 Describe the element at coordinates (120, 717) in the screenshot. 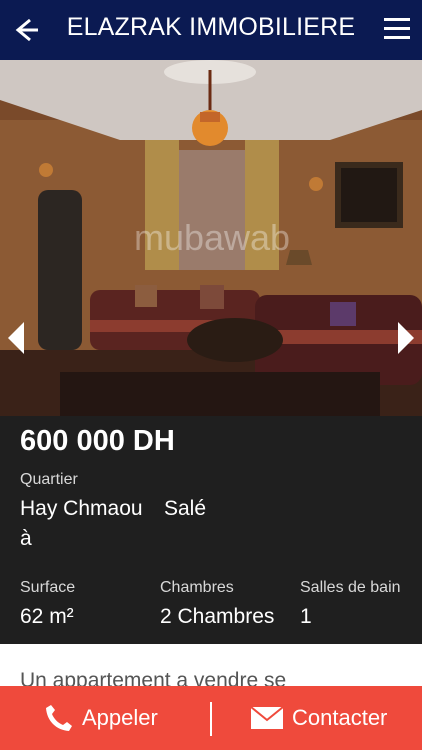

I see `call-label: Appeler` at that location.